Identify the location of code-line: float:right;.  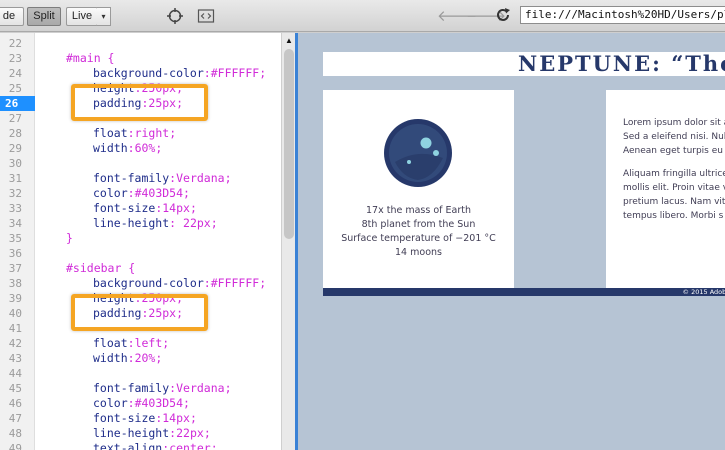
(135, 133).